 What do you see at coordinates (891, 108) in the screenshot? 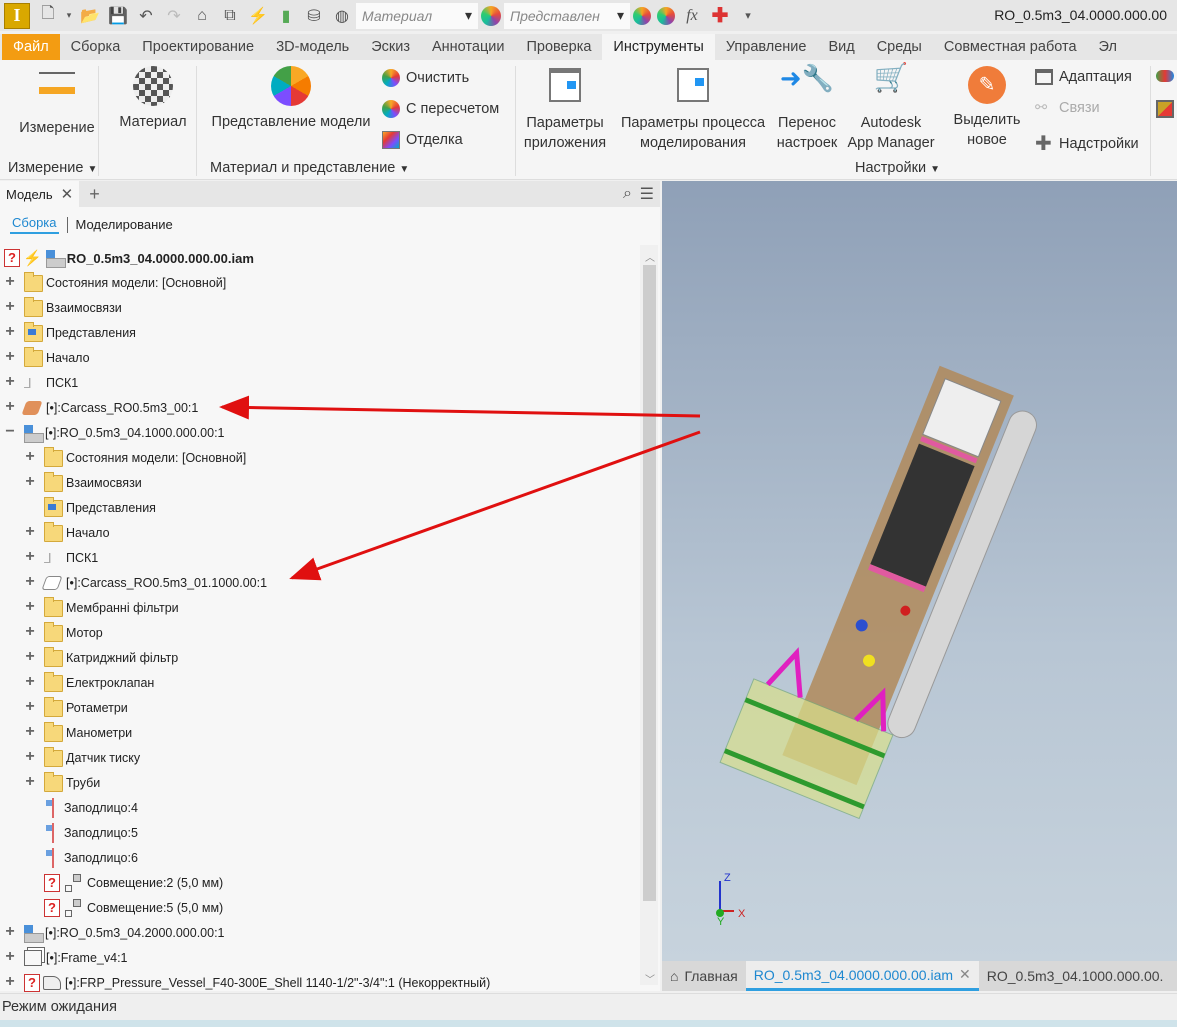
I see `app-manager-button: 🛒 Autodesk App Manager` at bounding box center [891, 108].